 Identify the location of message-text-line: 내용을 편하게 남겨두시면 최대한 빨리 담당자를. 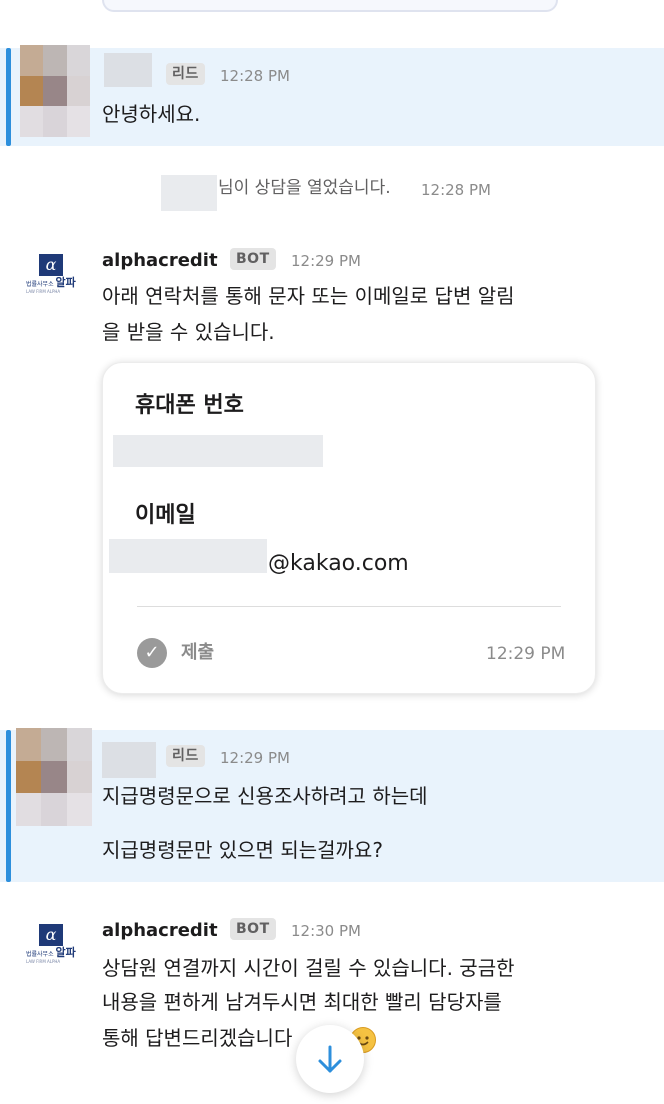
(302, 1002).